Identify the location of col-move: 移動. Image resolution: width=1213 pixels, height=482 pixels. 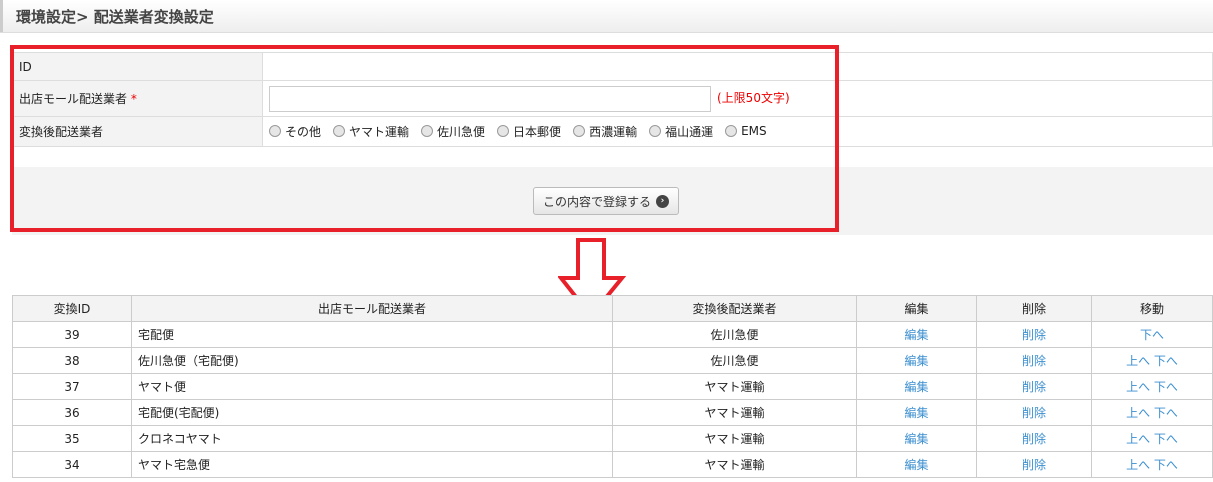
(1152, 308).